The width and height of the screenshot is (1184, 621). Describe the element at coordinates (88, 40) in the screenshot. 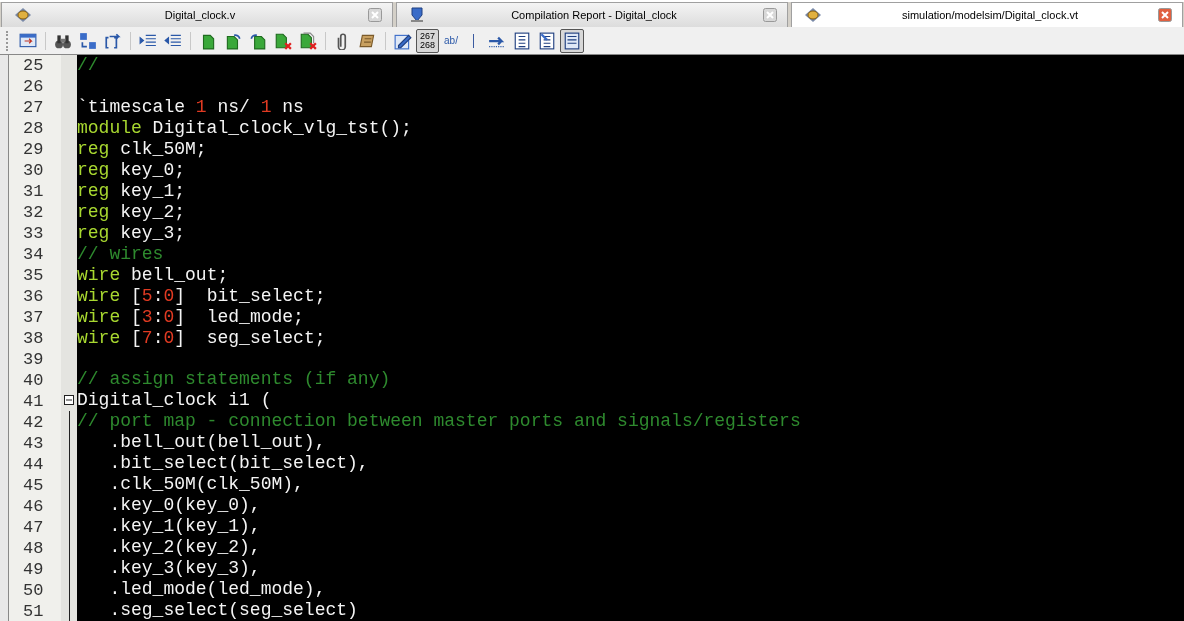

I see `replace-icon` at that location.